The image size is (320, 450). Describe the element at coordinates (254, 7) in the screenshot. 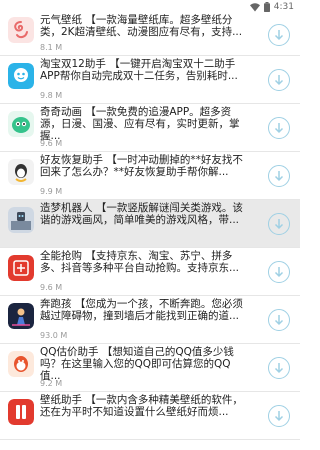

I see `wifi-icon` at that location.